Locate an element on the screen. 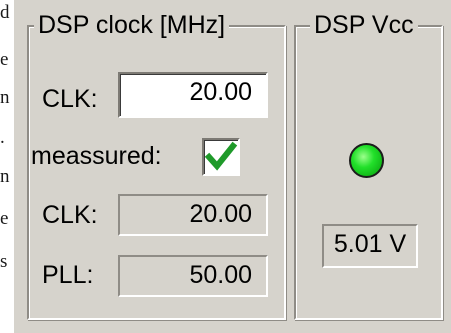 This screenshot has width=451, height=333. measured-clk-value: 20.00 is located at coordinates (193, 215).